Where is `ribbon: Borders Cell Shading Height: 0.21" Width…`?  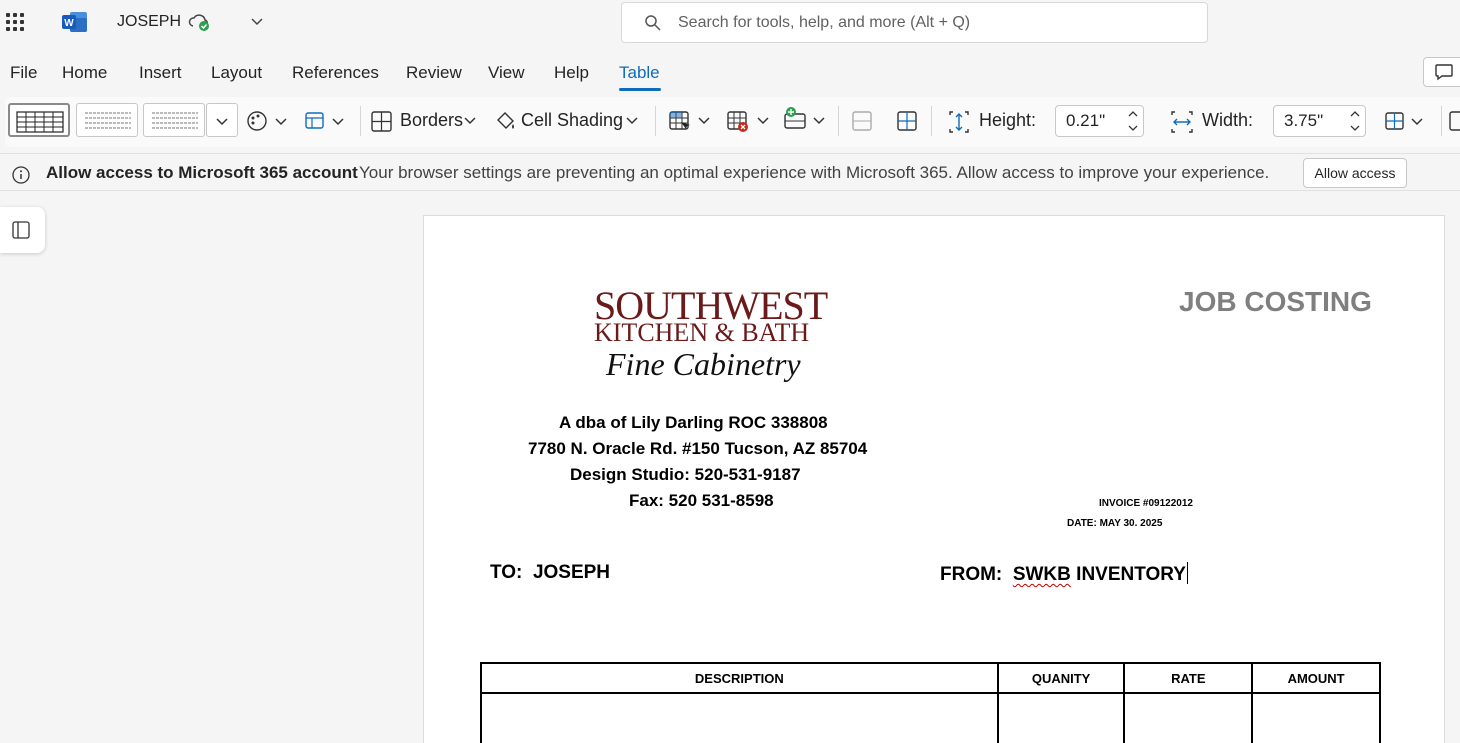
ribbon: Borders Cell Shading Height: 0.21" Width… is located at coordinates (730, 122).